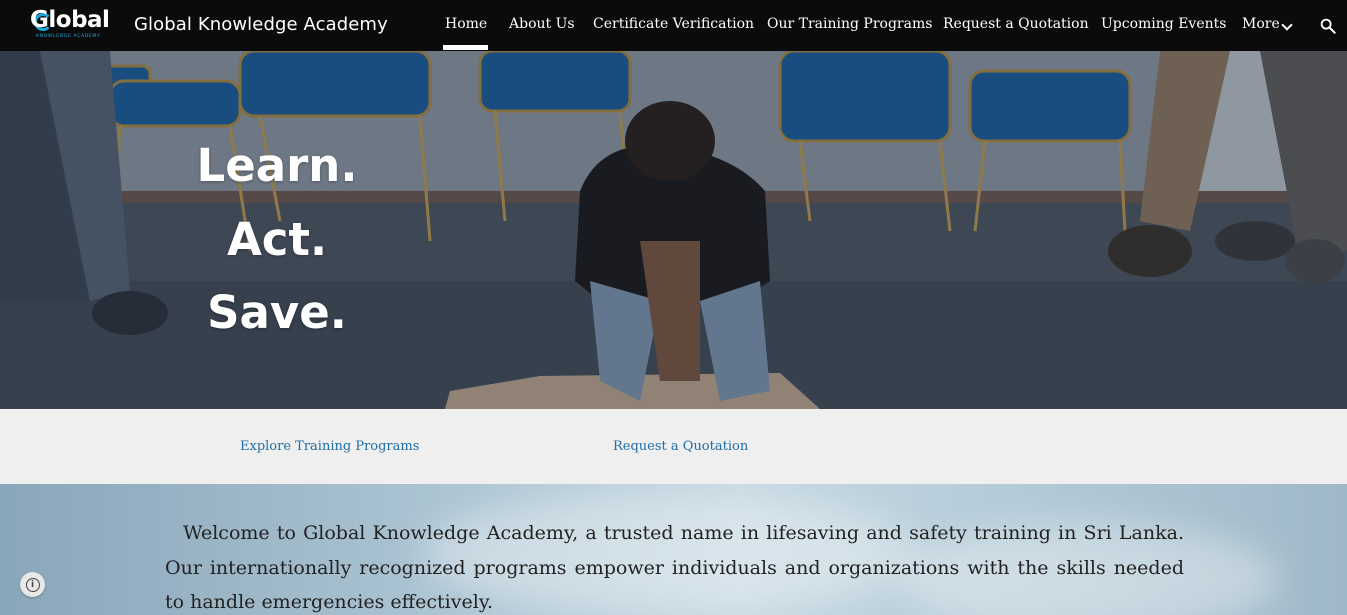 The image size is (1347, 615). Describe the element at coordinates (1328, 26) in the screenshot. I see `search-icon` at that location.